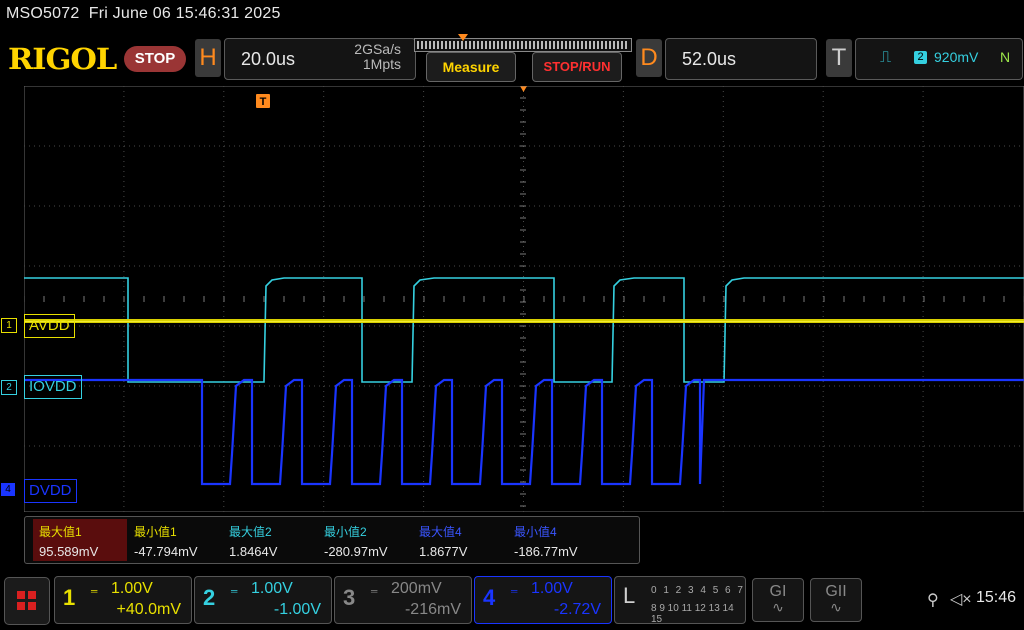 This screenshot has height=630, width=1024. Describe the element at coordinates (155, 59) in the screenshot. I see `run-status-badge: STOP` at that location.